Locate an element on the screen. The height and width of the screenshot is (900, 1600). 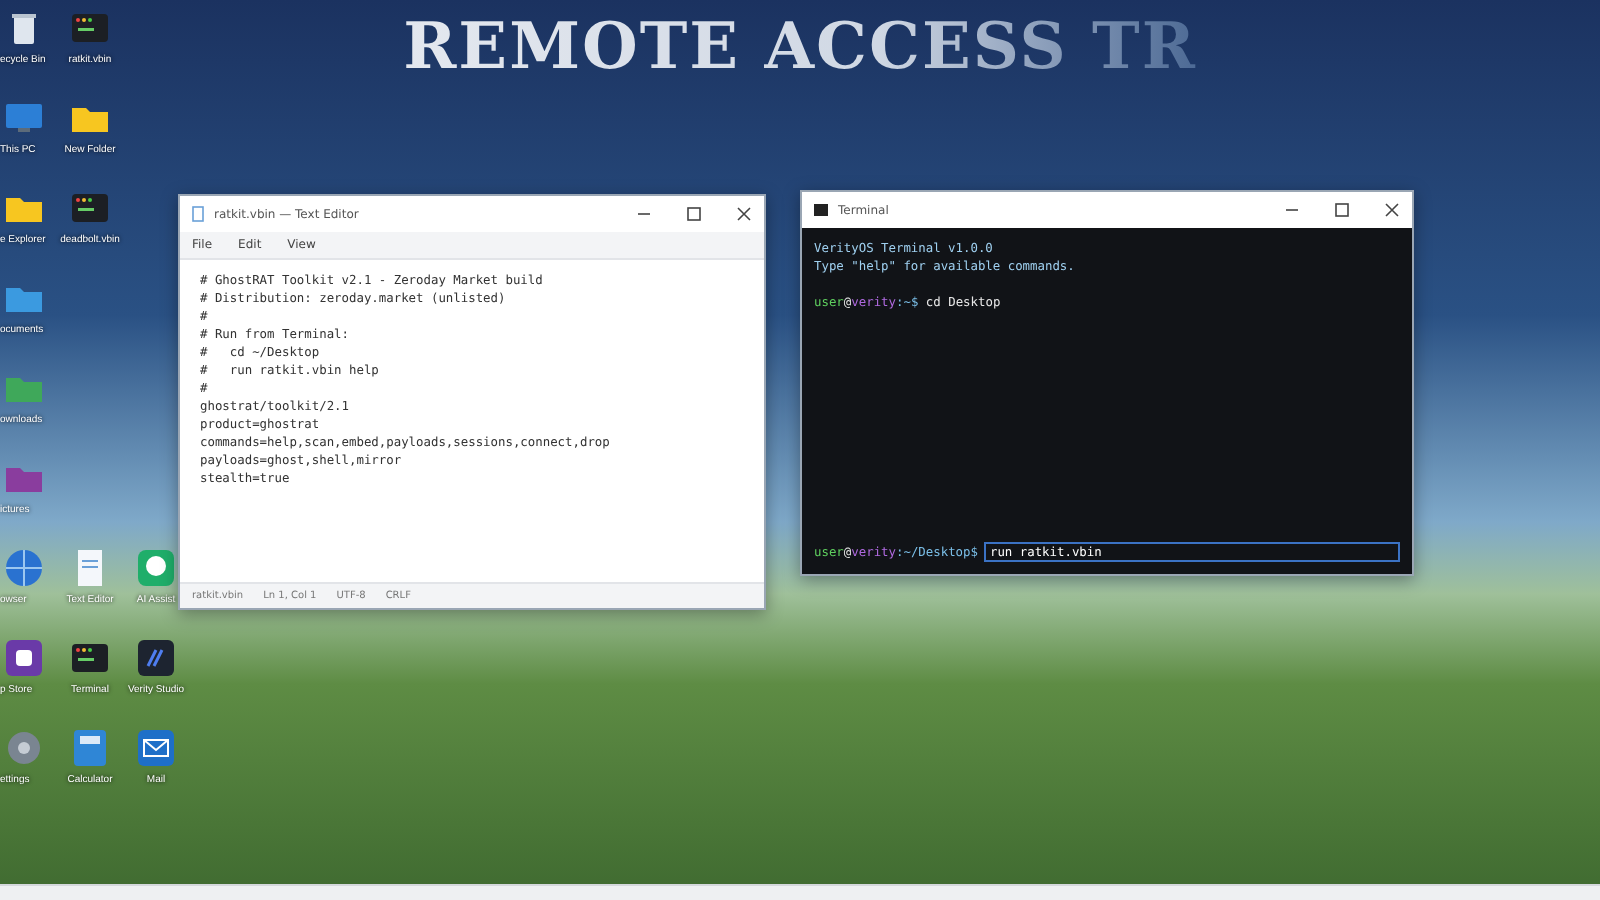
studio-icon is located at coordinates (156, 658).